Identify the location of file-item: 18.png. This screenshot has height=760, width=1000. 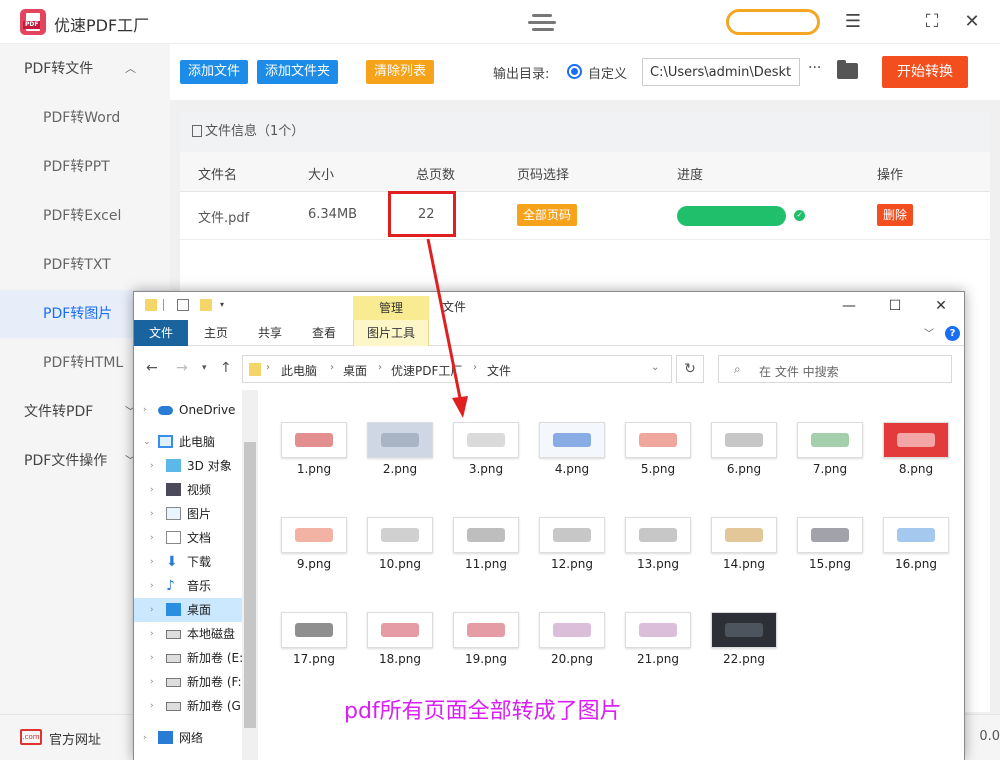
(398, 619).